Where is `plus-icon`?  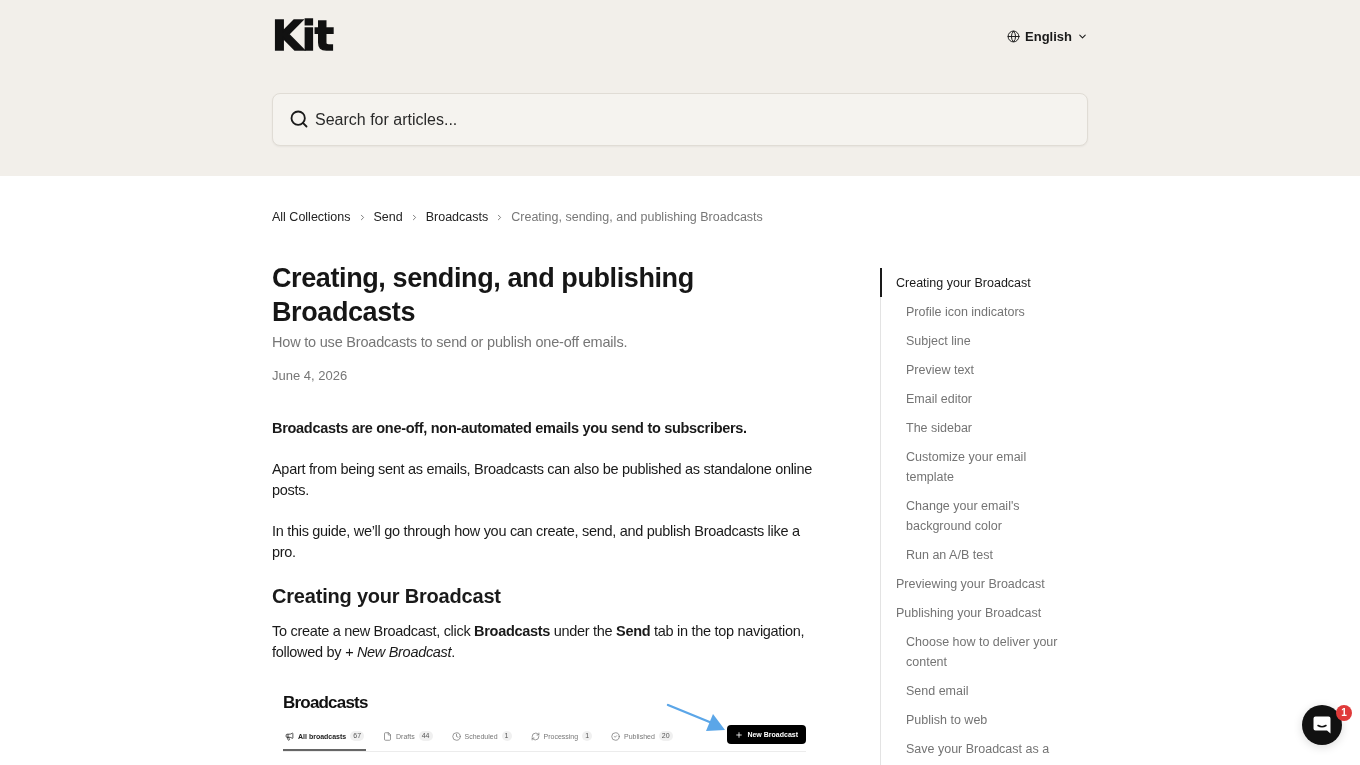 plus-icon is located at coordinates (739, 734).